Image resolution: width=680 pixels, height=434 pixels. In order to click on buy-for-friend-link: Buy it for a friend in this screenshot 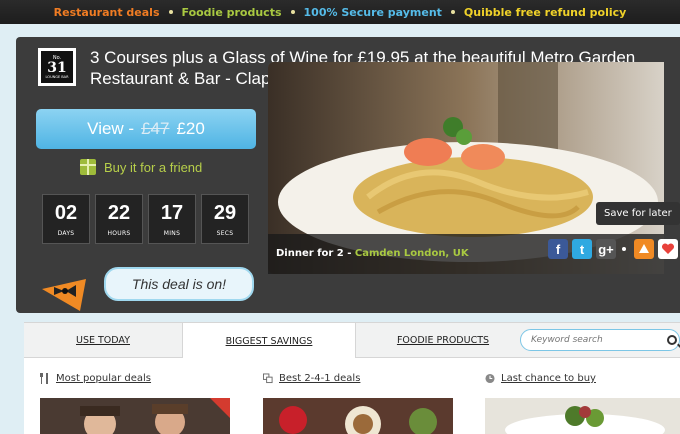, I will do `click(141, 167)`.